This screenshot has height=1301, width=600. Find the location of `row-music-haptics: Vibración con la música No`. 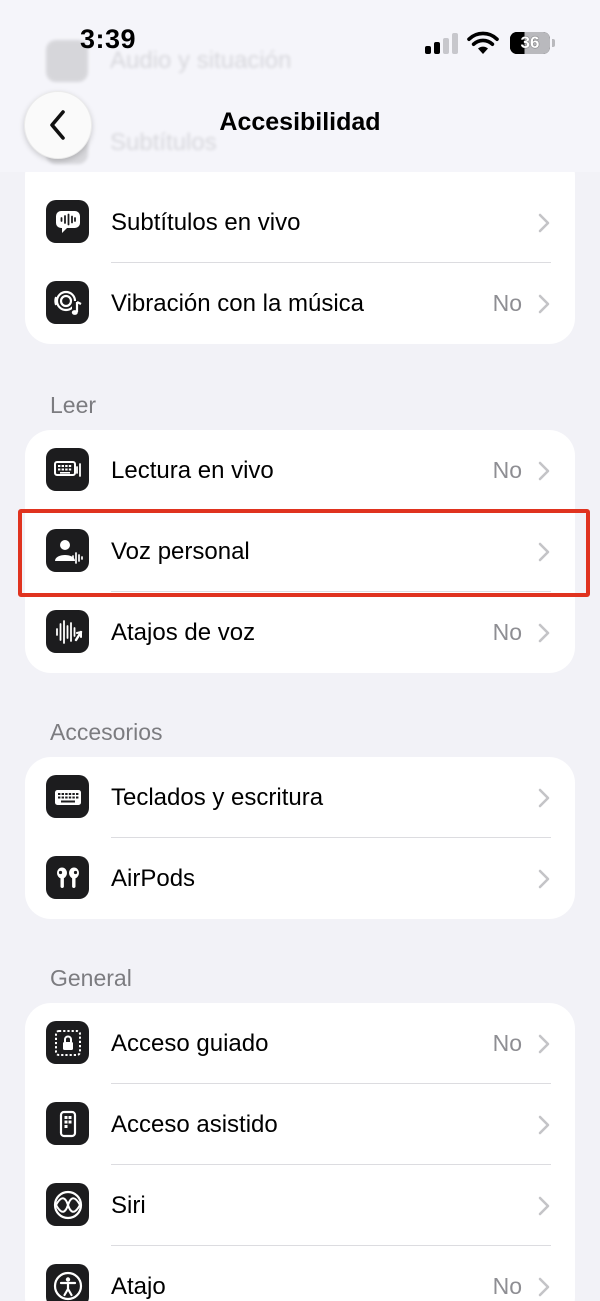

row-music-haptics: Vibración con la música No is located at coordinates (300, 303).